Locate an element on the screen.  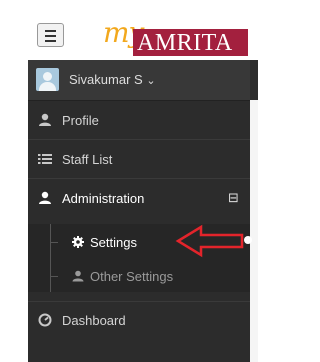
sidebar-item-label: Other Settings is located at coordinates (132, 276).